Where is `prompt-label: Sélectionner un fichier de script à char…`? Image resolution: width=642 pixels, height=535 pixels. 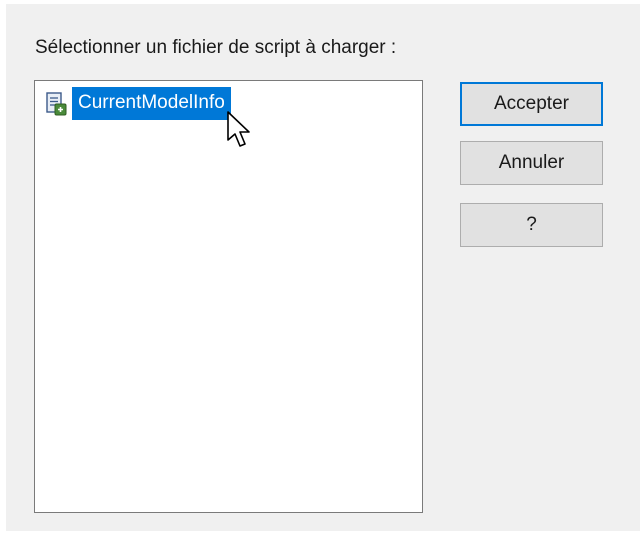 prompt-label: Sélectionner un fichier de script à char… is located at coordinates (216, 47).